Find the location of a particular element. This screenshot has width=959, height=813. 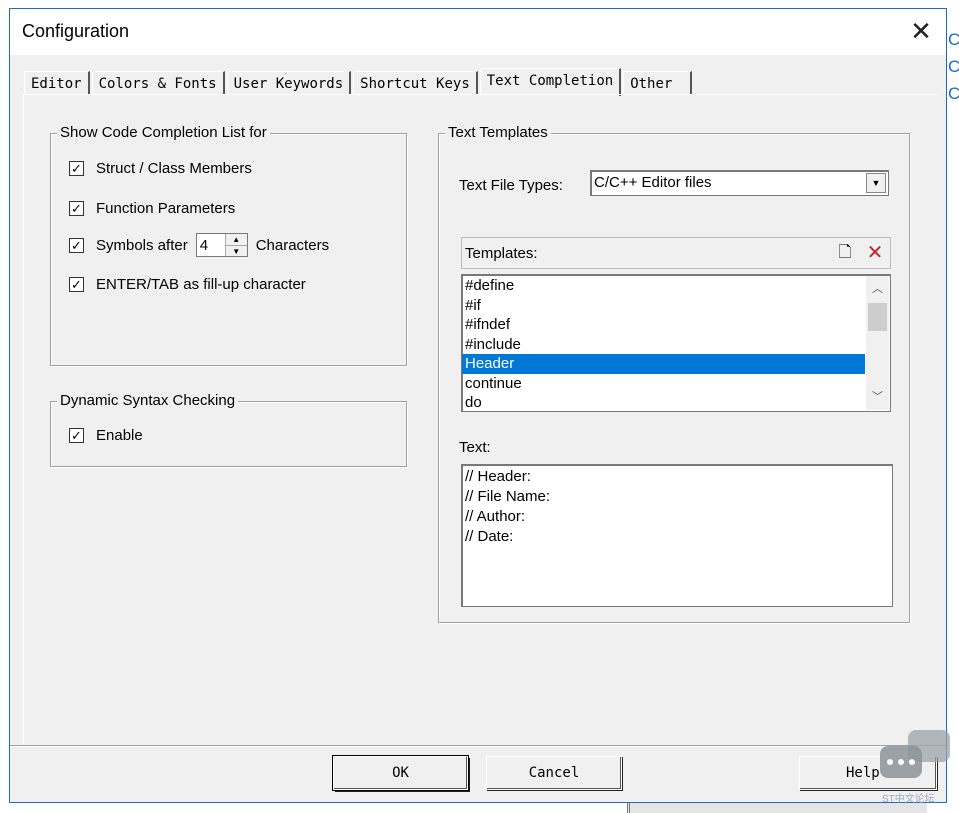

enable-syntax-checkbox: ✓ is located at coordinates (76, 435).